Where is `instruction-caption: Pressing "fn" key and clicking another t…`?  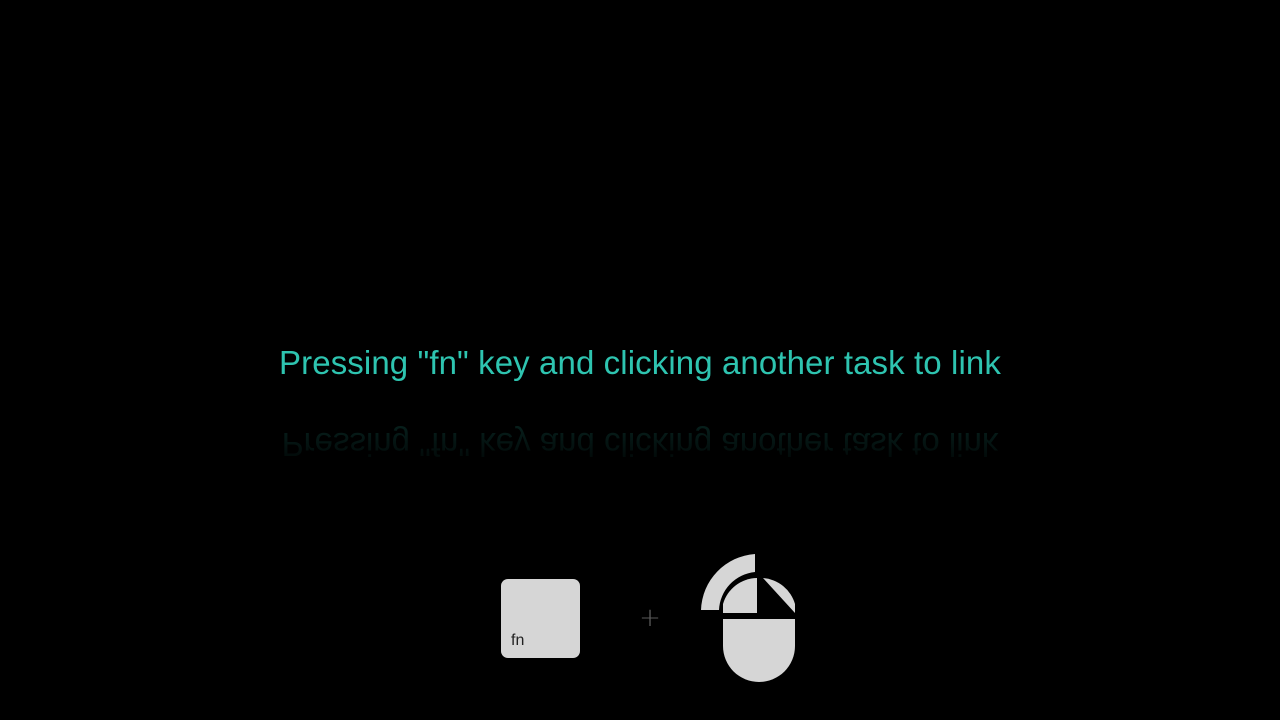 instruction-caption: Pressing "fn" key and clicking another t… is located at coordinates (640, 362).